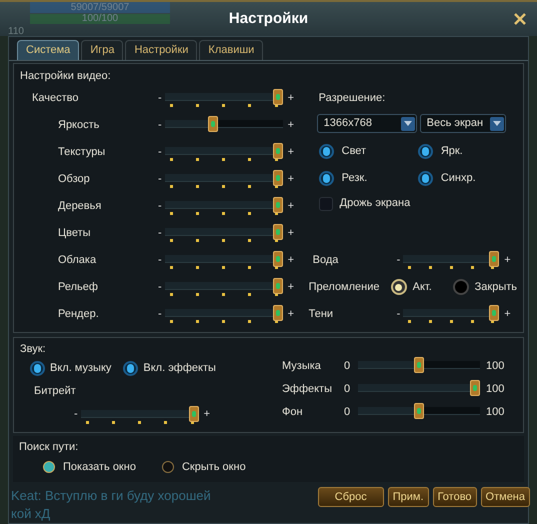 The image size is (537, 524). What do you see at coordinates (352, 98) in the screenshot?
I see `setting-label: Разрешение:` at bounding box center [352, 98].